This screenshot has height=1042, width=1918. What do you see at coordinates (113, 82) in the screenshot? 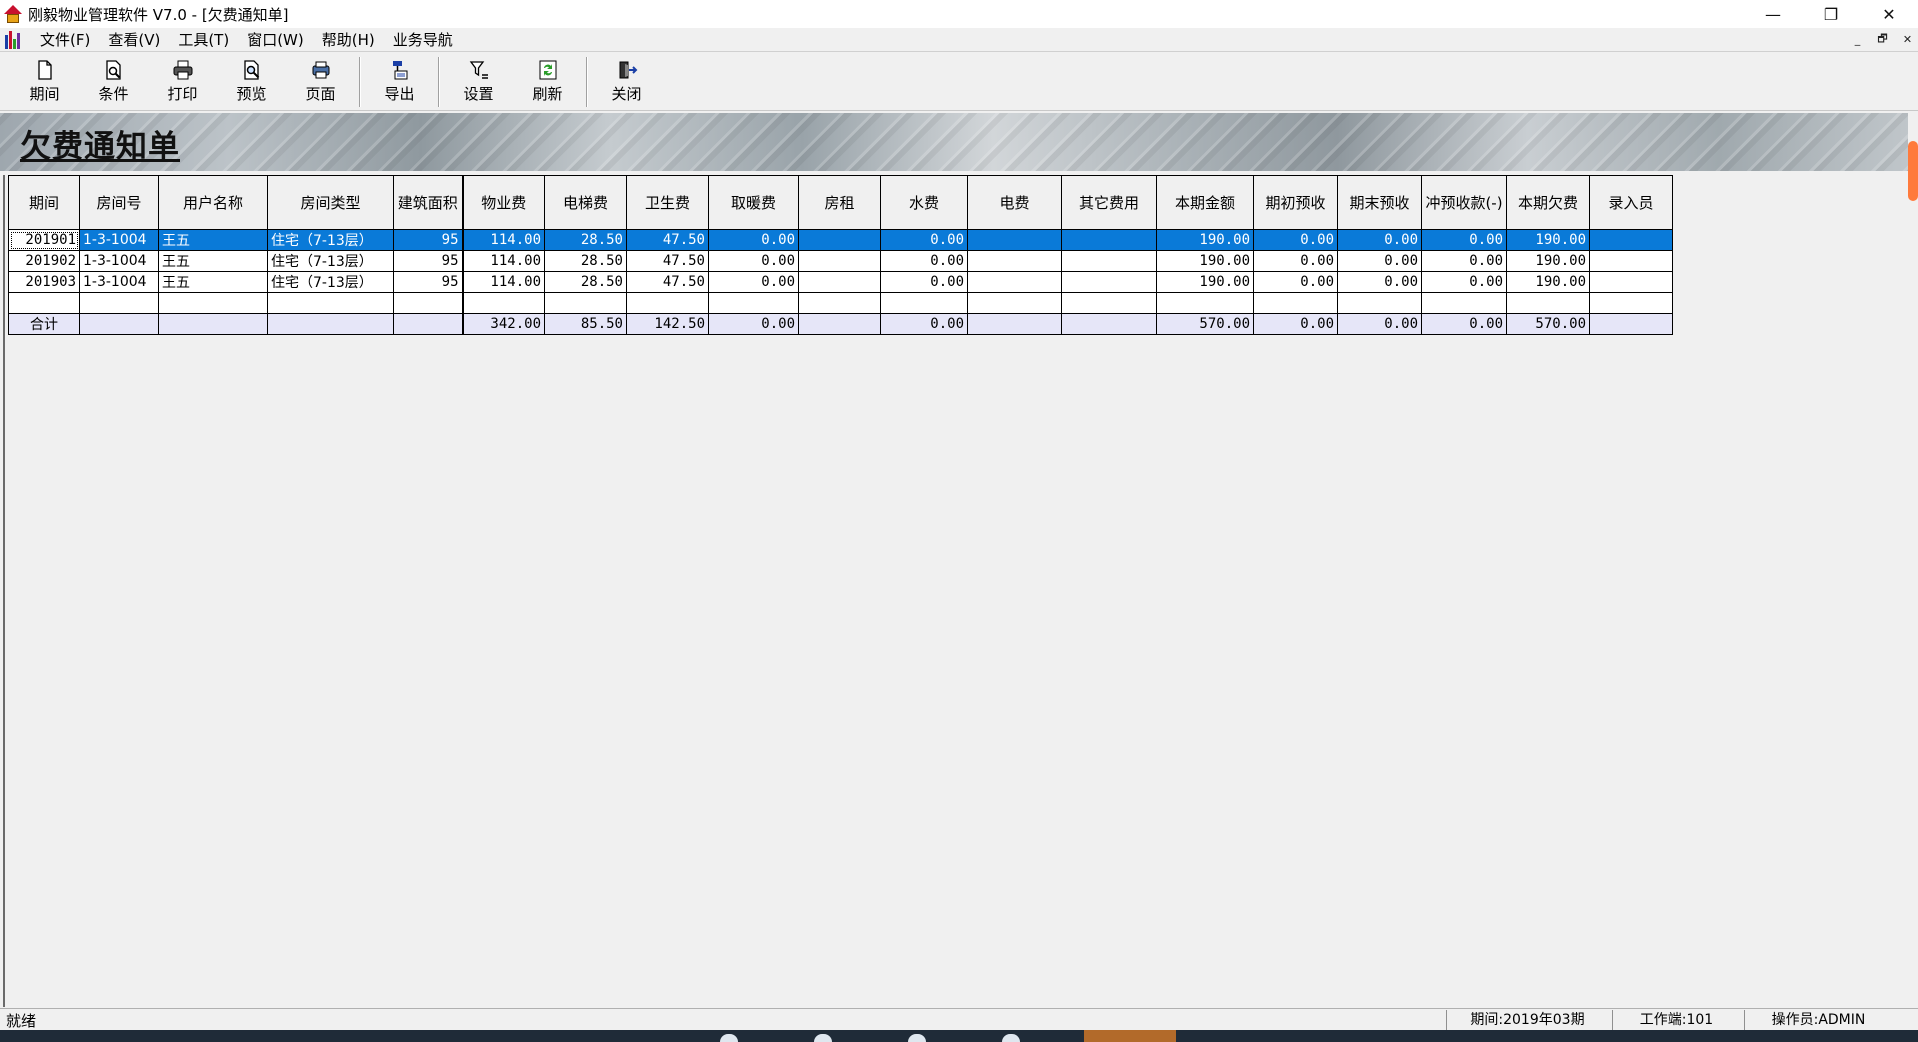
I see `condition-button: 条件` at bounding box center [113, 82].